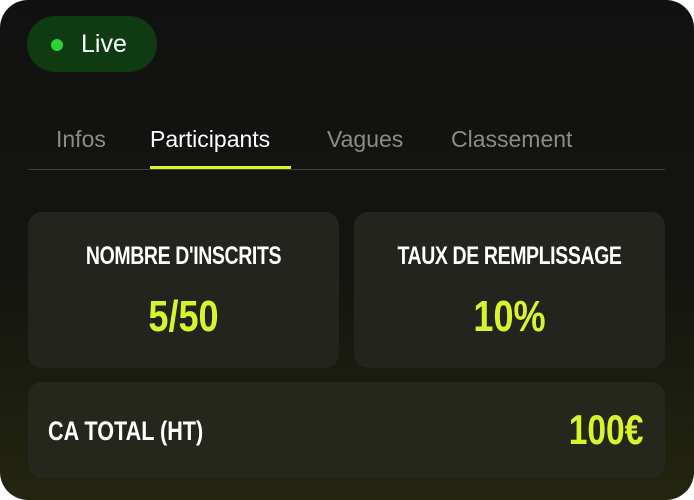  I want to click on tab-bar: Infos Participants Vagues Classement, so click(346, 144).